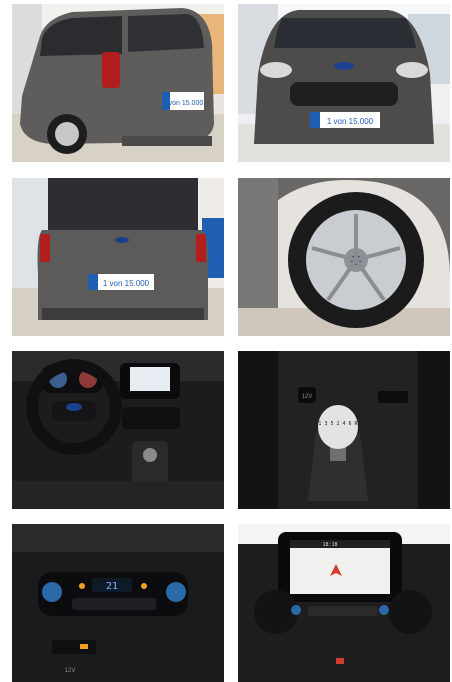 The height and width of the screenshot is (682, 452). I want to click on plate-text-2: 1 von 15.000, so click(350, 121).